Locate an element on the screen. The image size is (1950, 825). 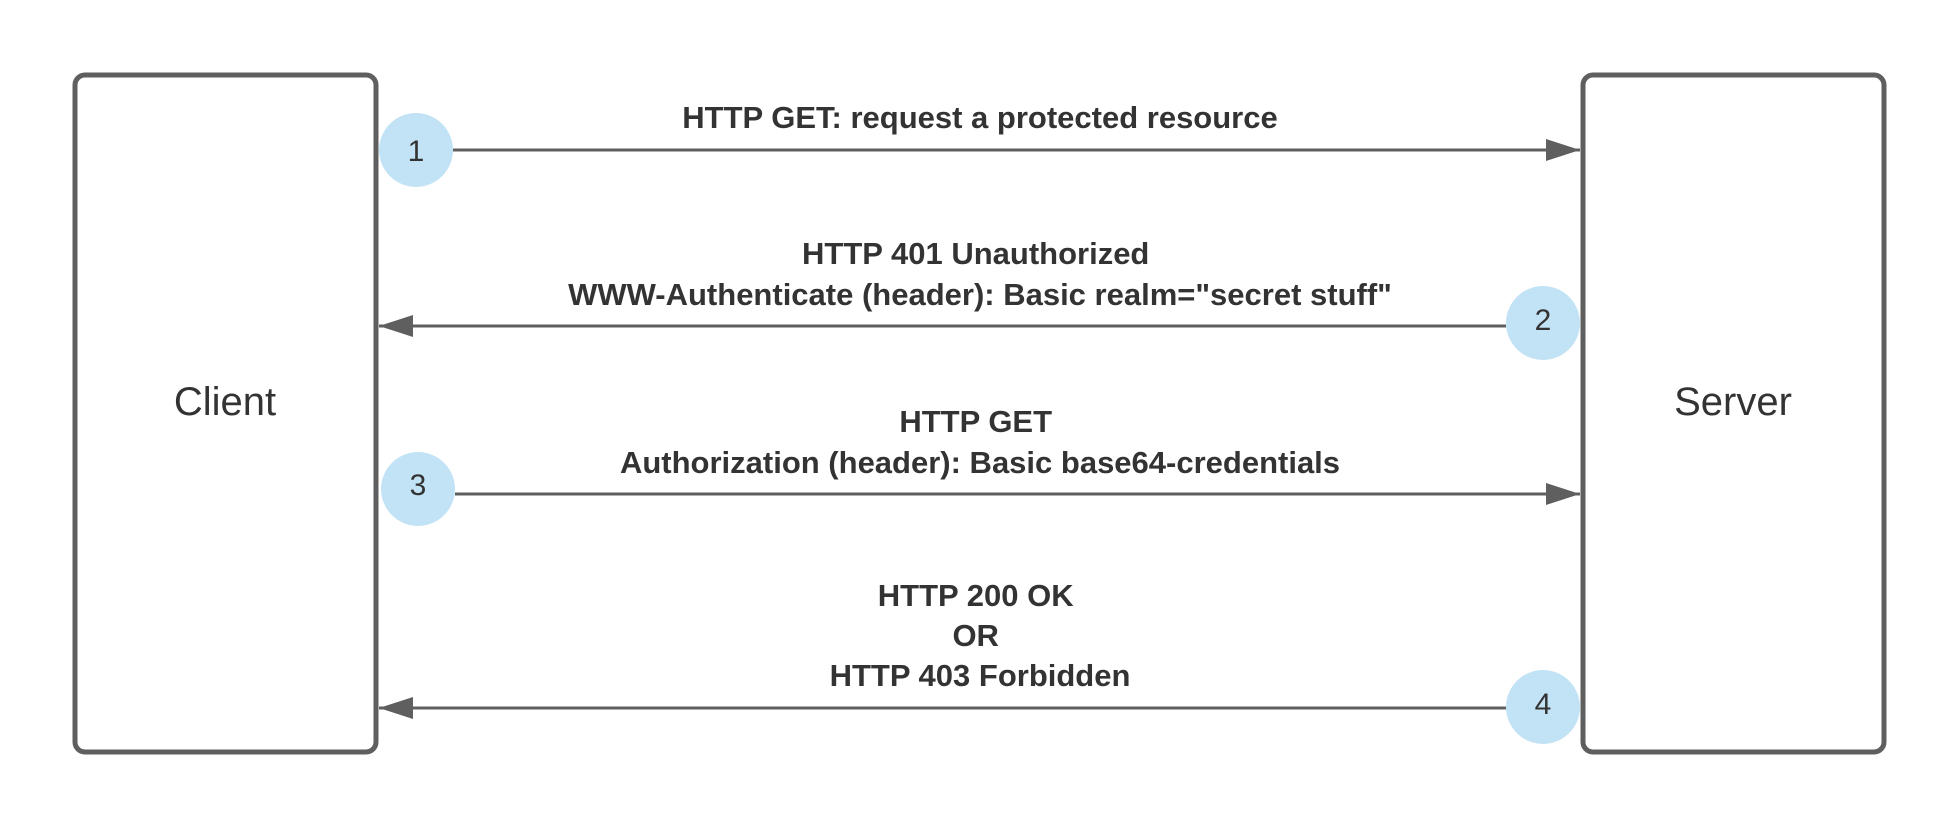
message-2-line-1: HTTP 401 Unauthorized is located at coordinates (975, 253).